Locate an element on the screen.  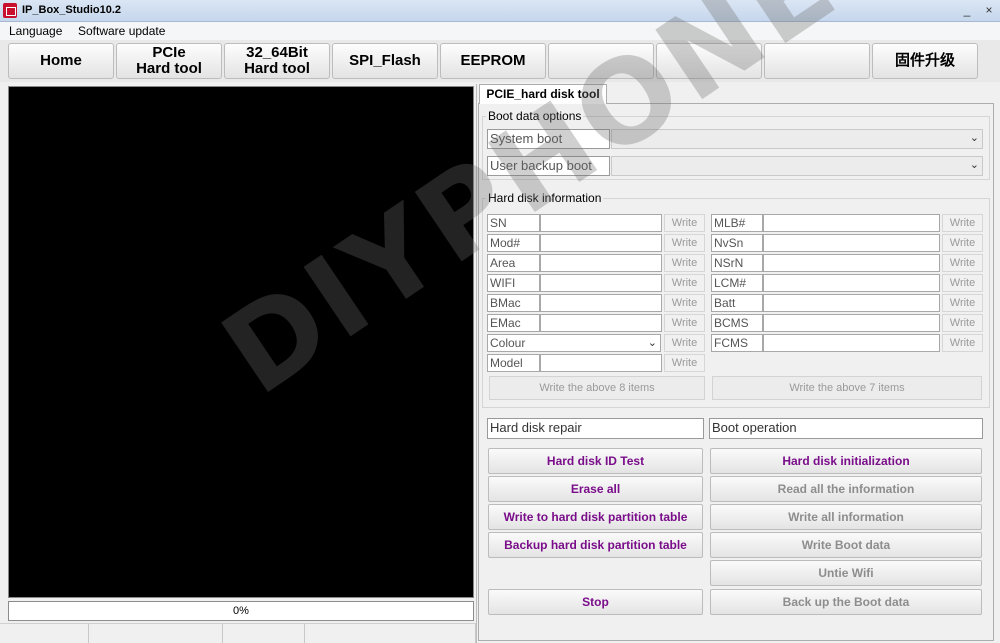
app-logo-icon is located at coordinates (10, 10).